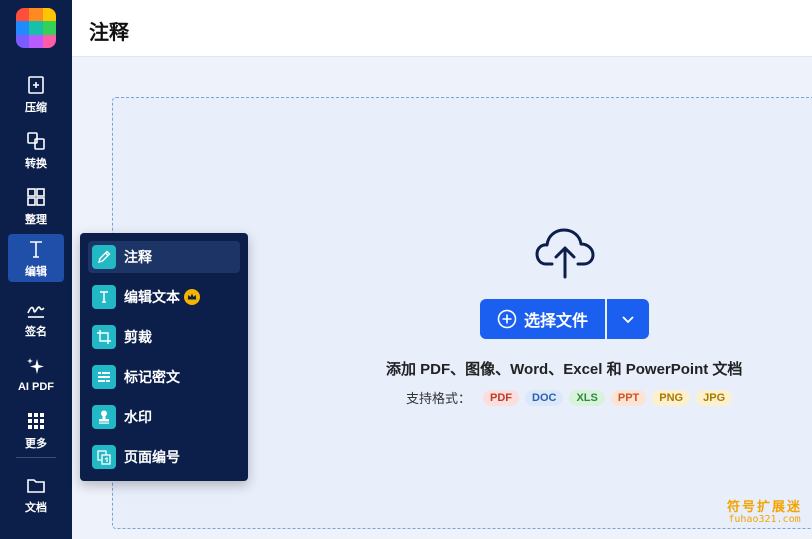  What do you see at coordinates (104, 337) in the screenshot?
I see `crop-icon` at bounding box center [104, 337].